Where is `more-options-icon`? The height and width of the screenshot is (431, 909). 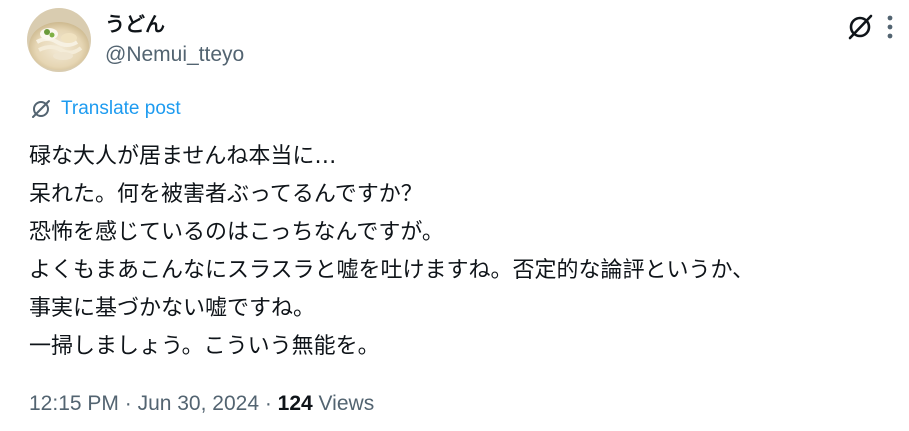 more-options-icon is located at coordinates (890, 27).